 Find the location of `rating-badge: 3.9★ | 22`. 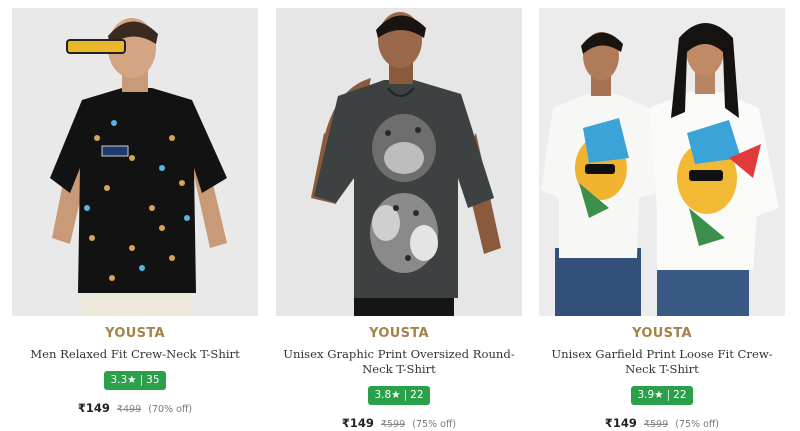

rating-badge: 3.9★ | 22 is located at coordinates (662, 395).